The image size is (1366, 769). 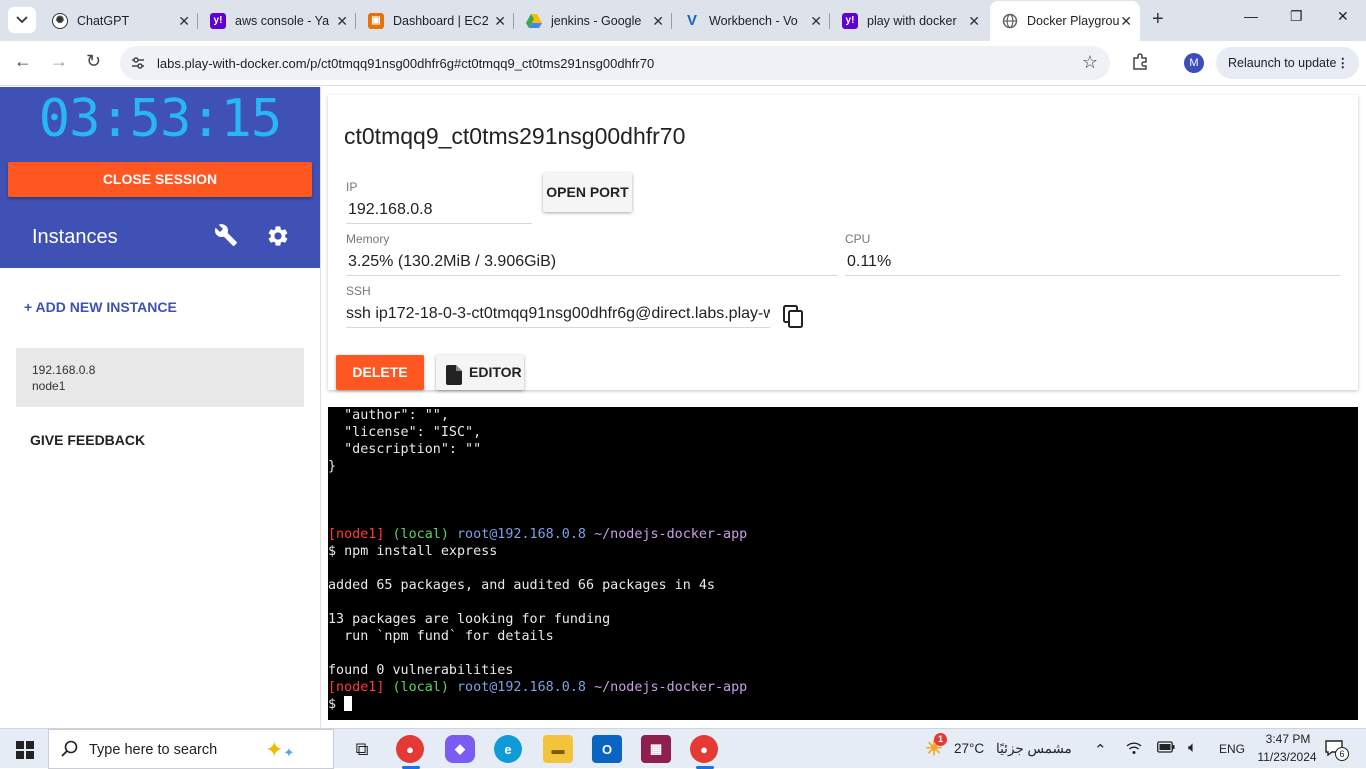 I want to click on tab-play-with-docker: y! play with docker ✕, so click(x=909, y=20).